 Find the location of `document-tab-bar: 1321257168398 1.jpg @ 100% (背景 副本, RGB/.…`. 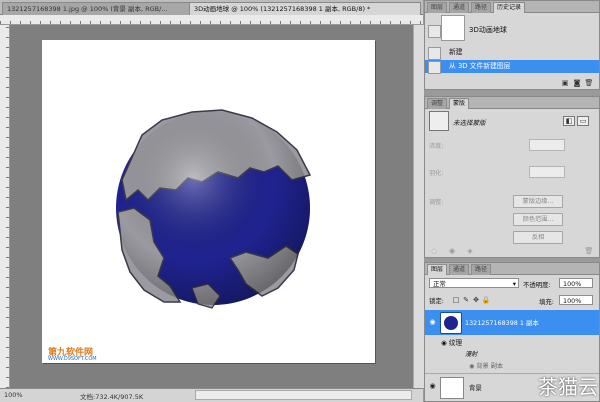

document-tab-bar: 1321257168398 1.jpg @ 100% (背景 副本, RGB/.… is located at coordinates (211, 7).